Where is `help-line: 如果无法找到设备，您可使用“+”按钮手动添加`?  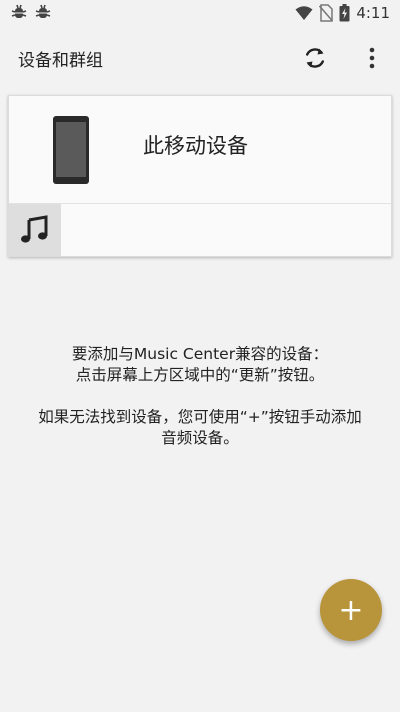 help-line: 如果无法找到设备，您可使用“+”按钮手动添加 is located at coordinates (200, 417).